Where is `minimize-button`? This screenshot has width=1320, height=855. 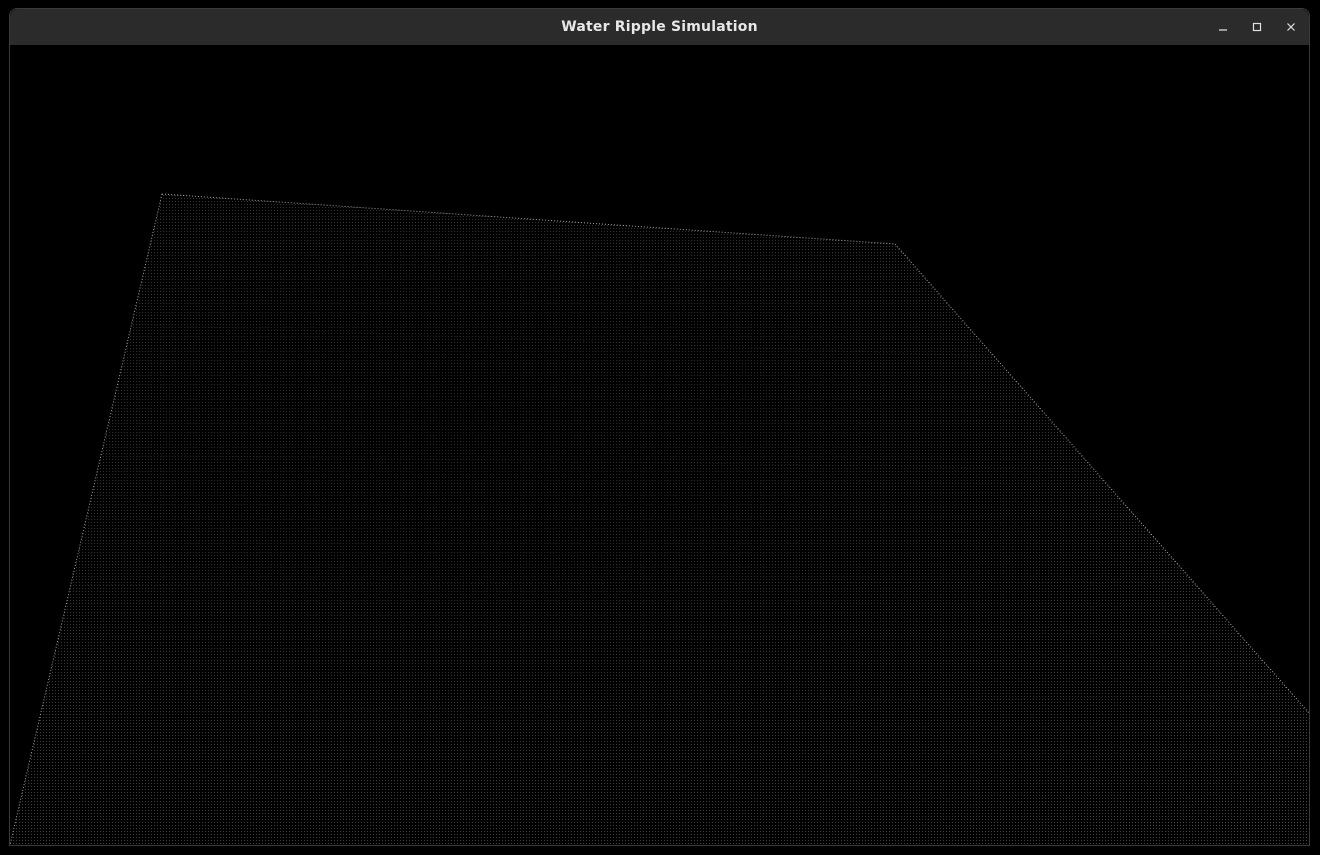
minimize-button is located at coordinates (1223, 27).